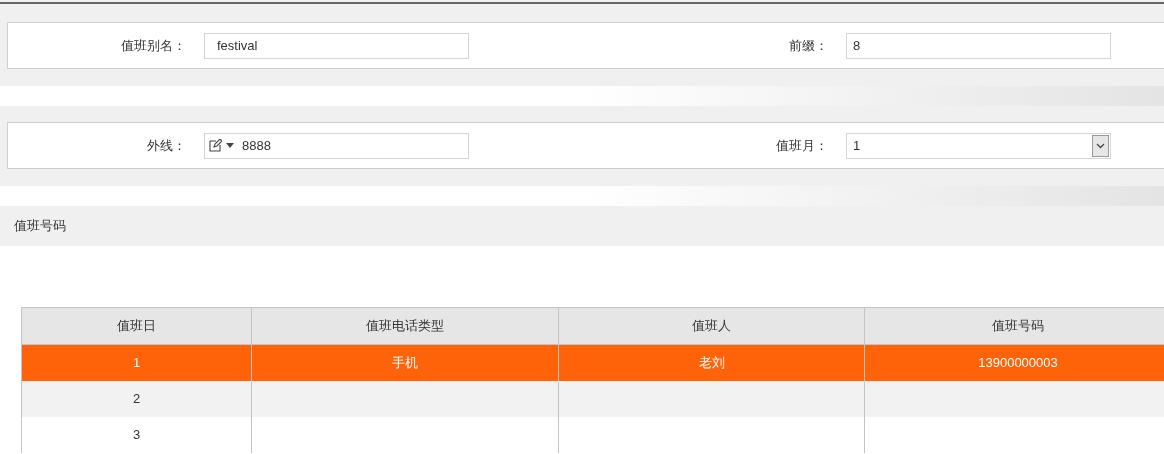 This screenshot has height=454, width=1164. I want to click on column-header: 值班日, so click(136, 326).